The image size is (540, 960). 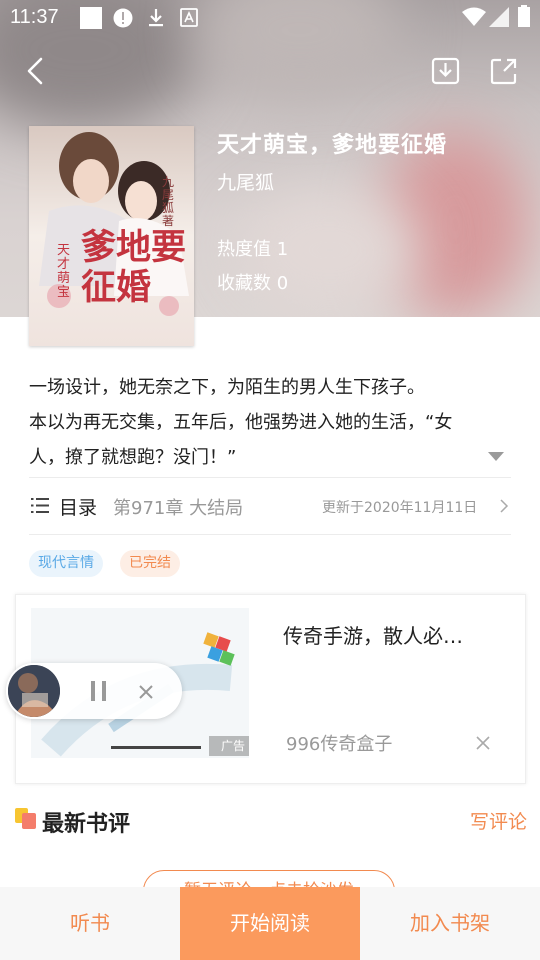 I want to click on start-reading-button: 开始阅读, so click(x=270, y=923).